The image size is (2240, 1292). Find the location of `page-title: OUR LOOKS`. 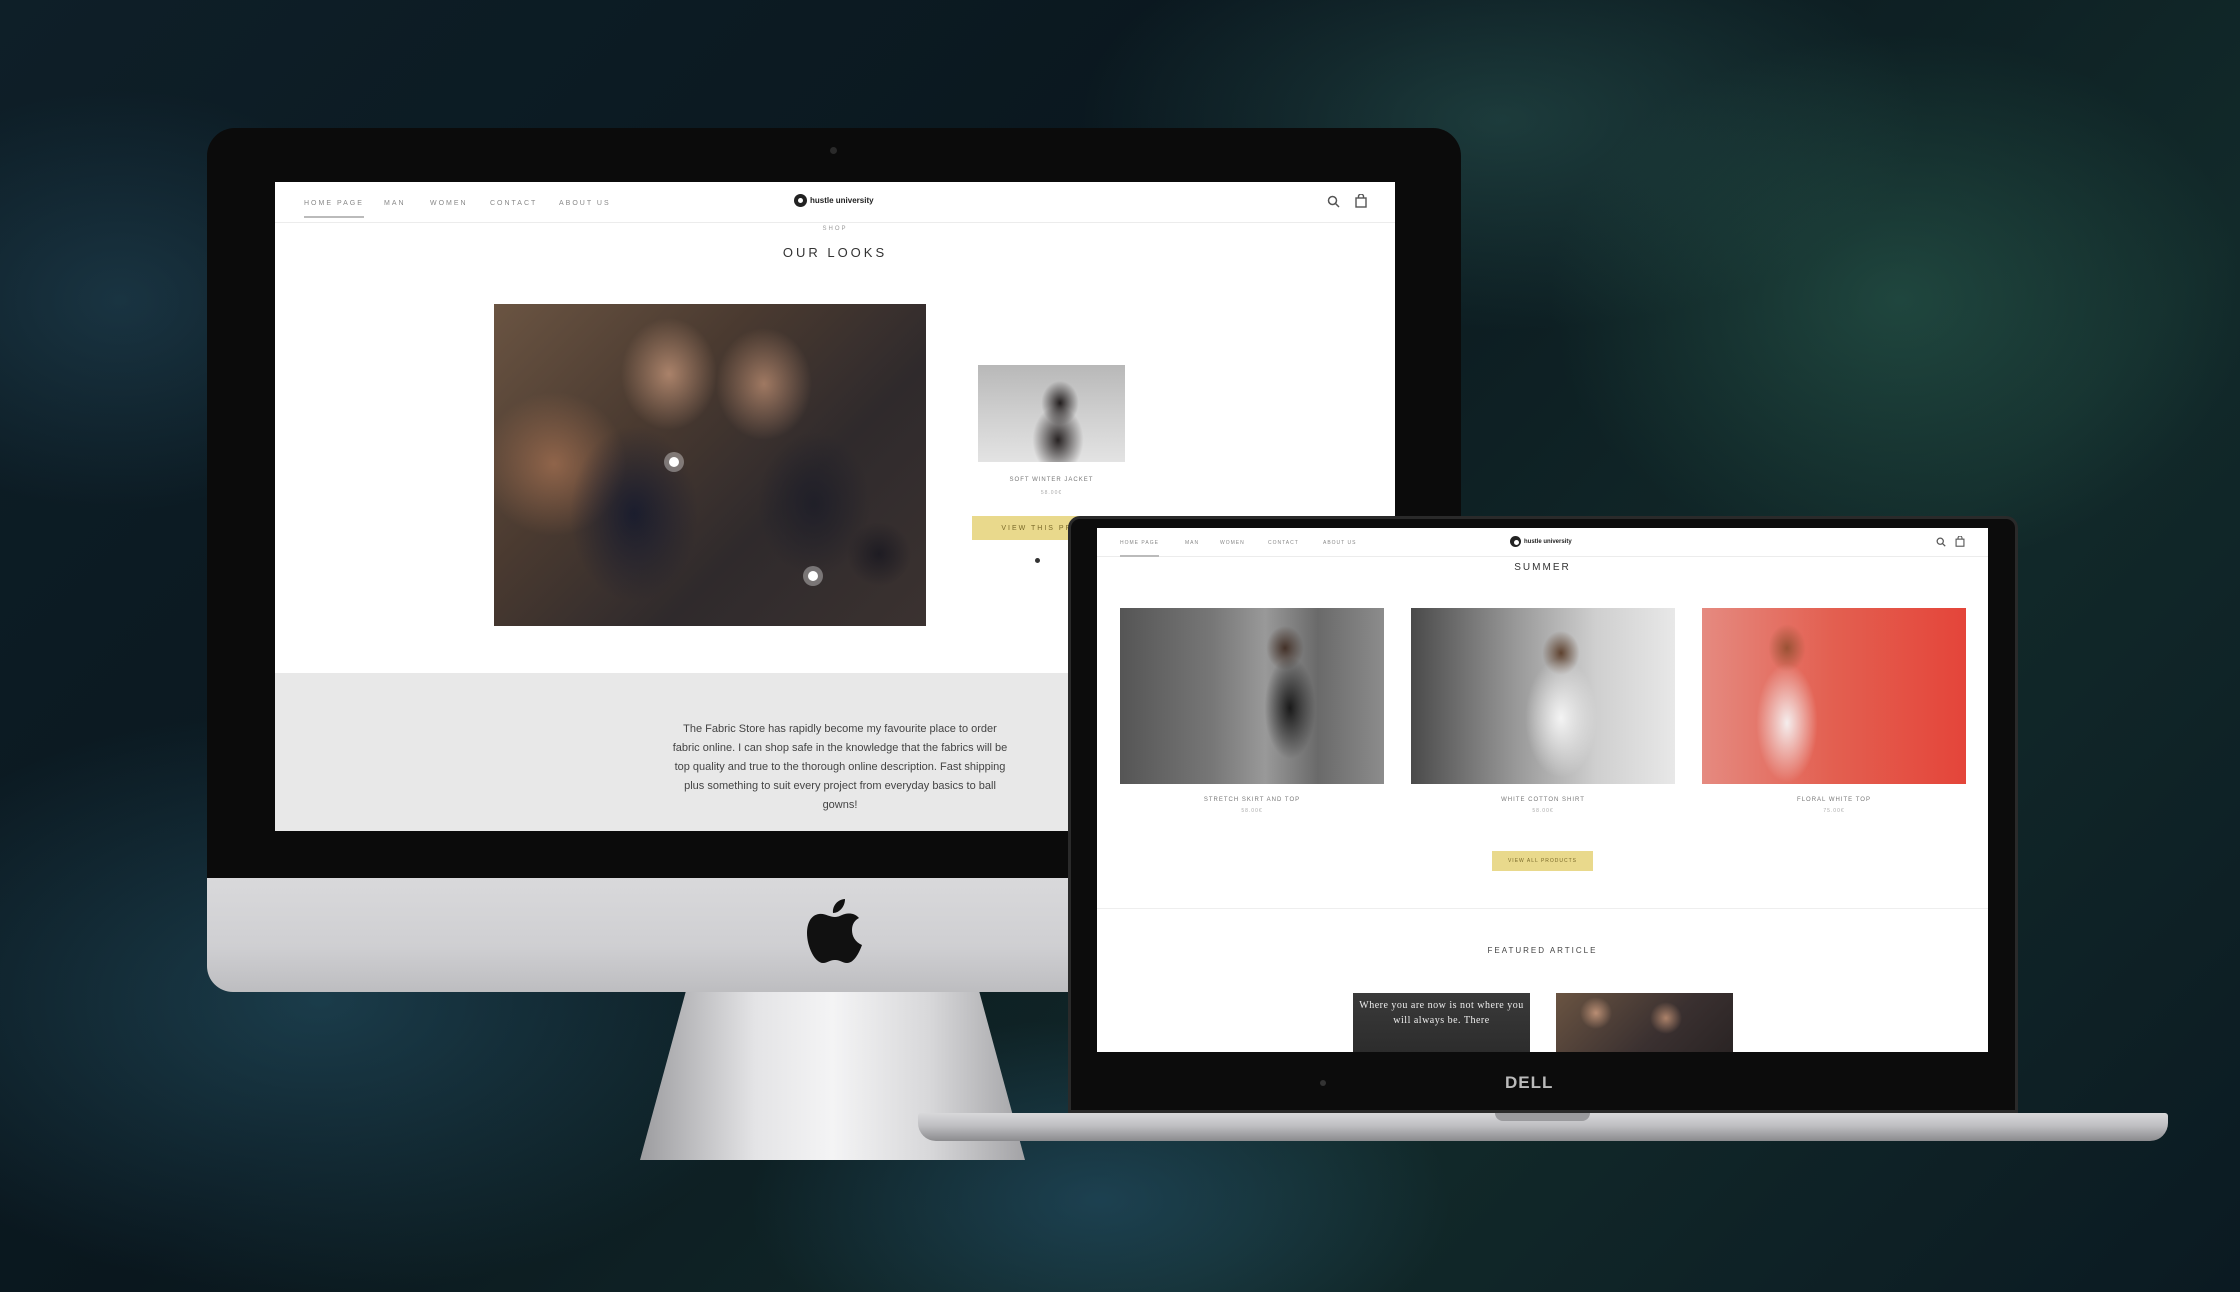

page-title: OUR LOOKS is located at coordinates (835, 252).